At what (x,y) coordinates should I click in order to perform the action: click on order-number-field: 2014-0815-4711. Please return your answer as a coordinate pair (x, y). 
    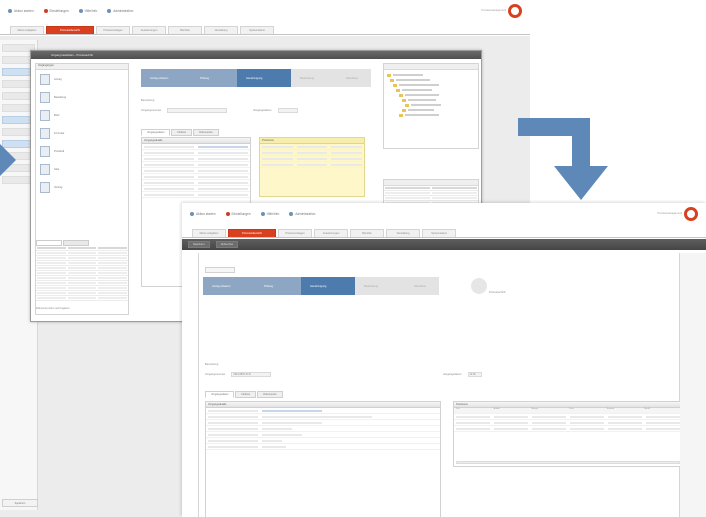
    Looking at the image, I should click on (251, 374).